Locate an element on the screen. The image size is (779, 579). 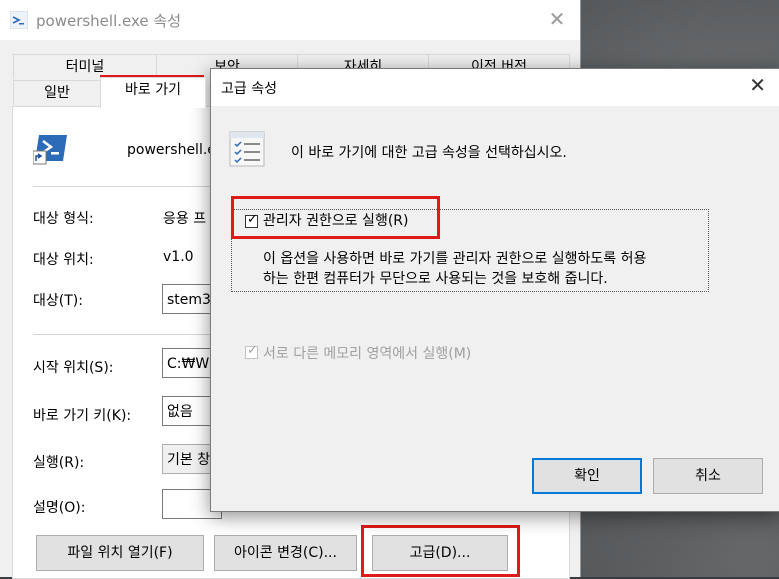
highlight-advanced-button is located at coordinates (440, 551).